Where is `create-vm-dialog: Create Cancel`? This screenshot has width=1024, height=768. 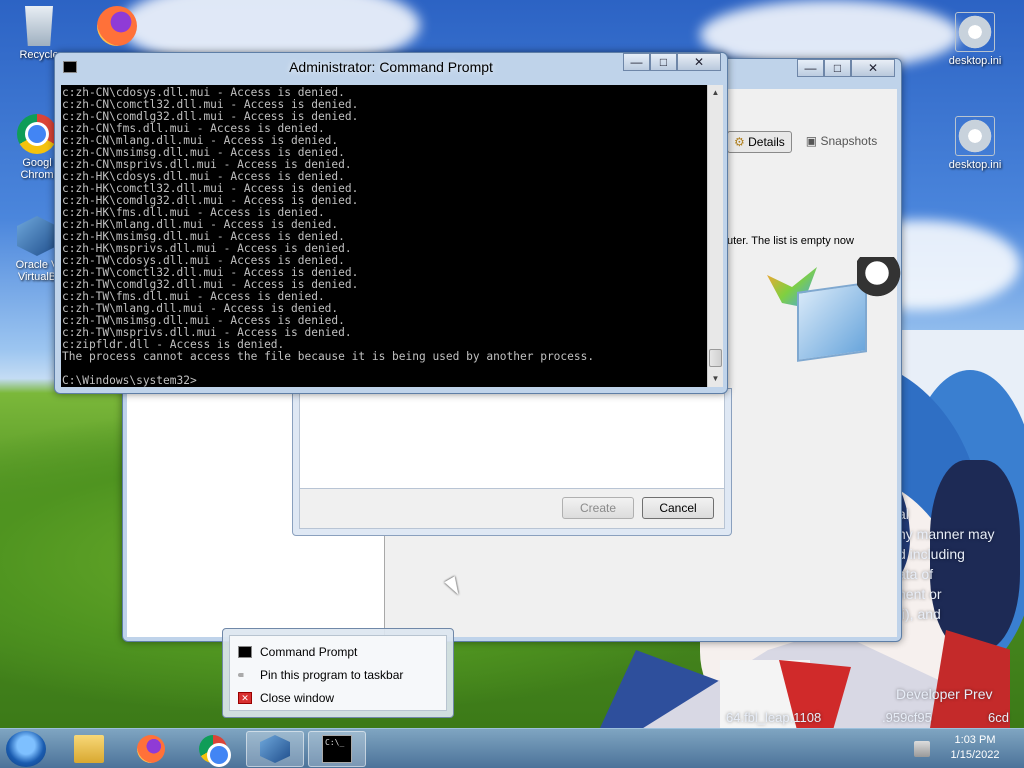 create-vm-dialog: Create Cancel is located at coordinates (512, 462).